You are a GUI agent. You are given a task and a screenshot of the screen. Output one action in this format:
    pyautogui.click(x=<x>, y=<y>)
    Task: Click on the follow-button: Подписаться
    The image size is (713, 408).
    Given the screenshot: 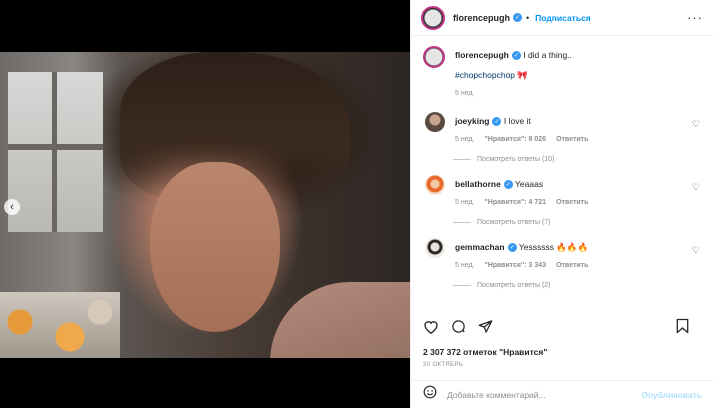 What is the action you would take?
    pyautogui.click(x=563, y=18)
    